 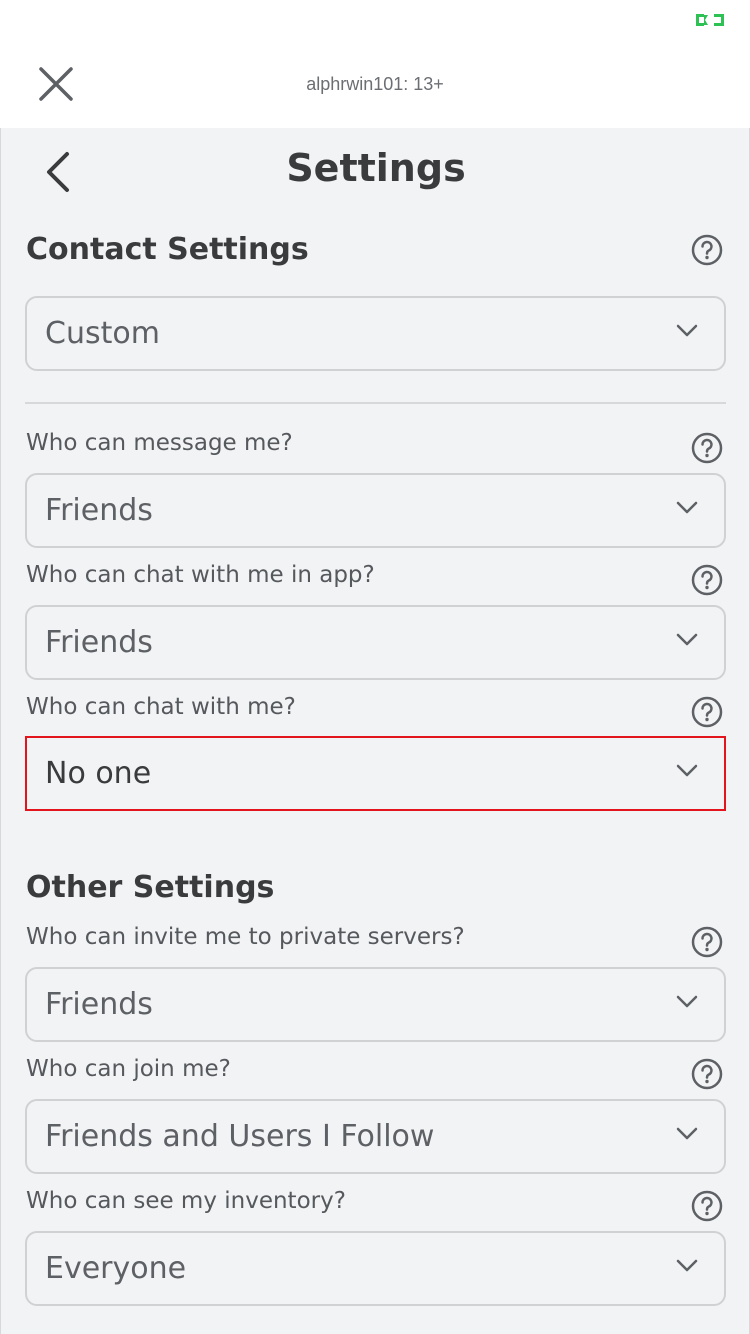 I want to click on dropdown-value: Custom, so click(x=102, y=333).